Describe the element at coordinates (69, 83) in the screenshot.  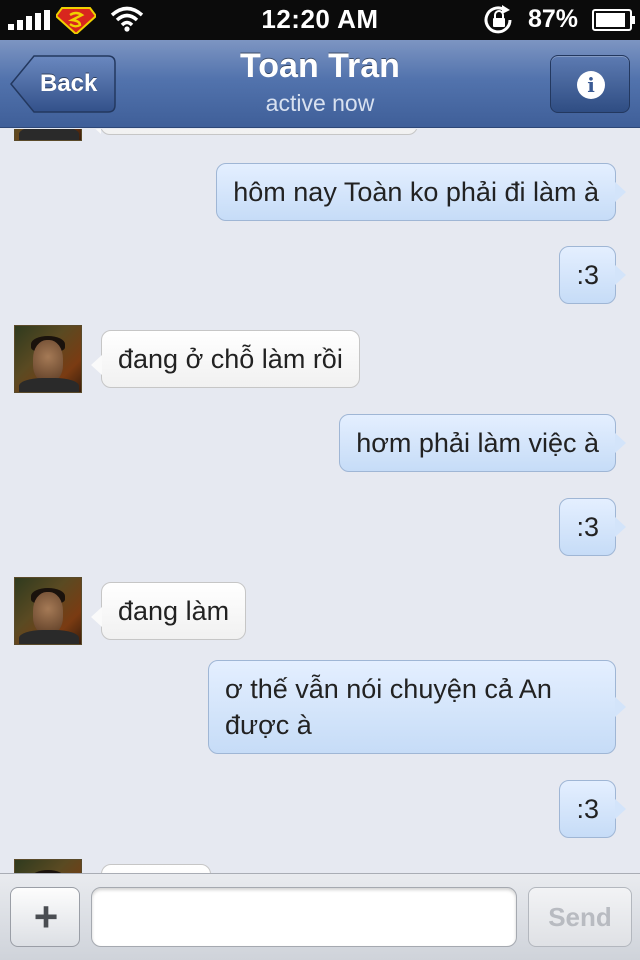
I see `back-label: Back` at that location.